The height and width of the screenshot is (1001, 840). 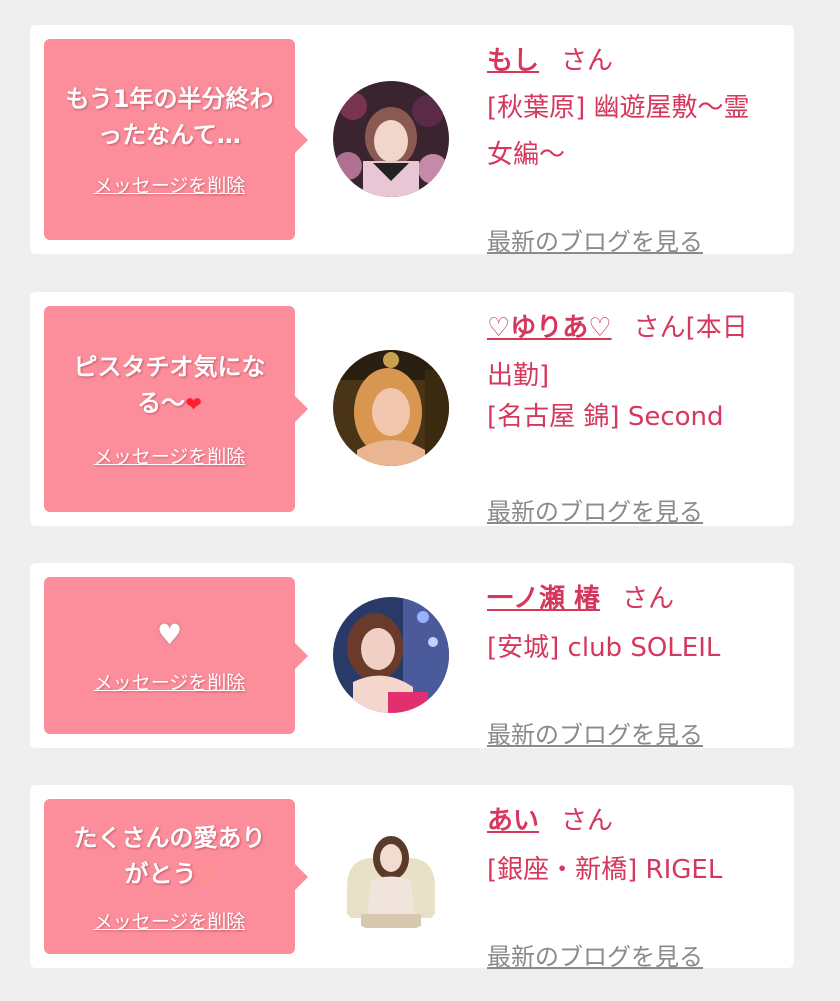 I want to click on honorific-continued: 出勤], so click(x=518, y=376).